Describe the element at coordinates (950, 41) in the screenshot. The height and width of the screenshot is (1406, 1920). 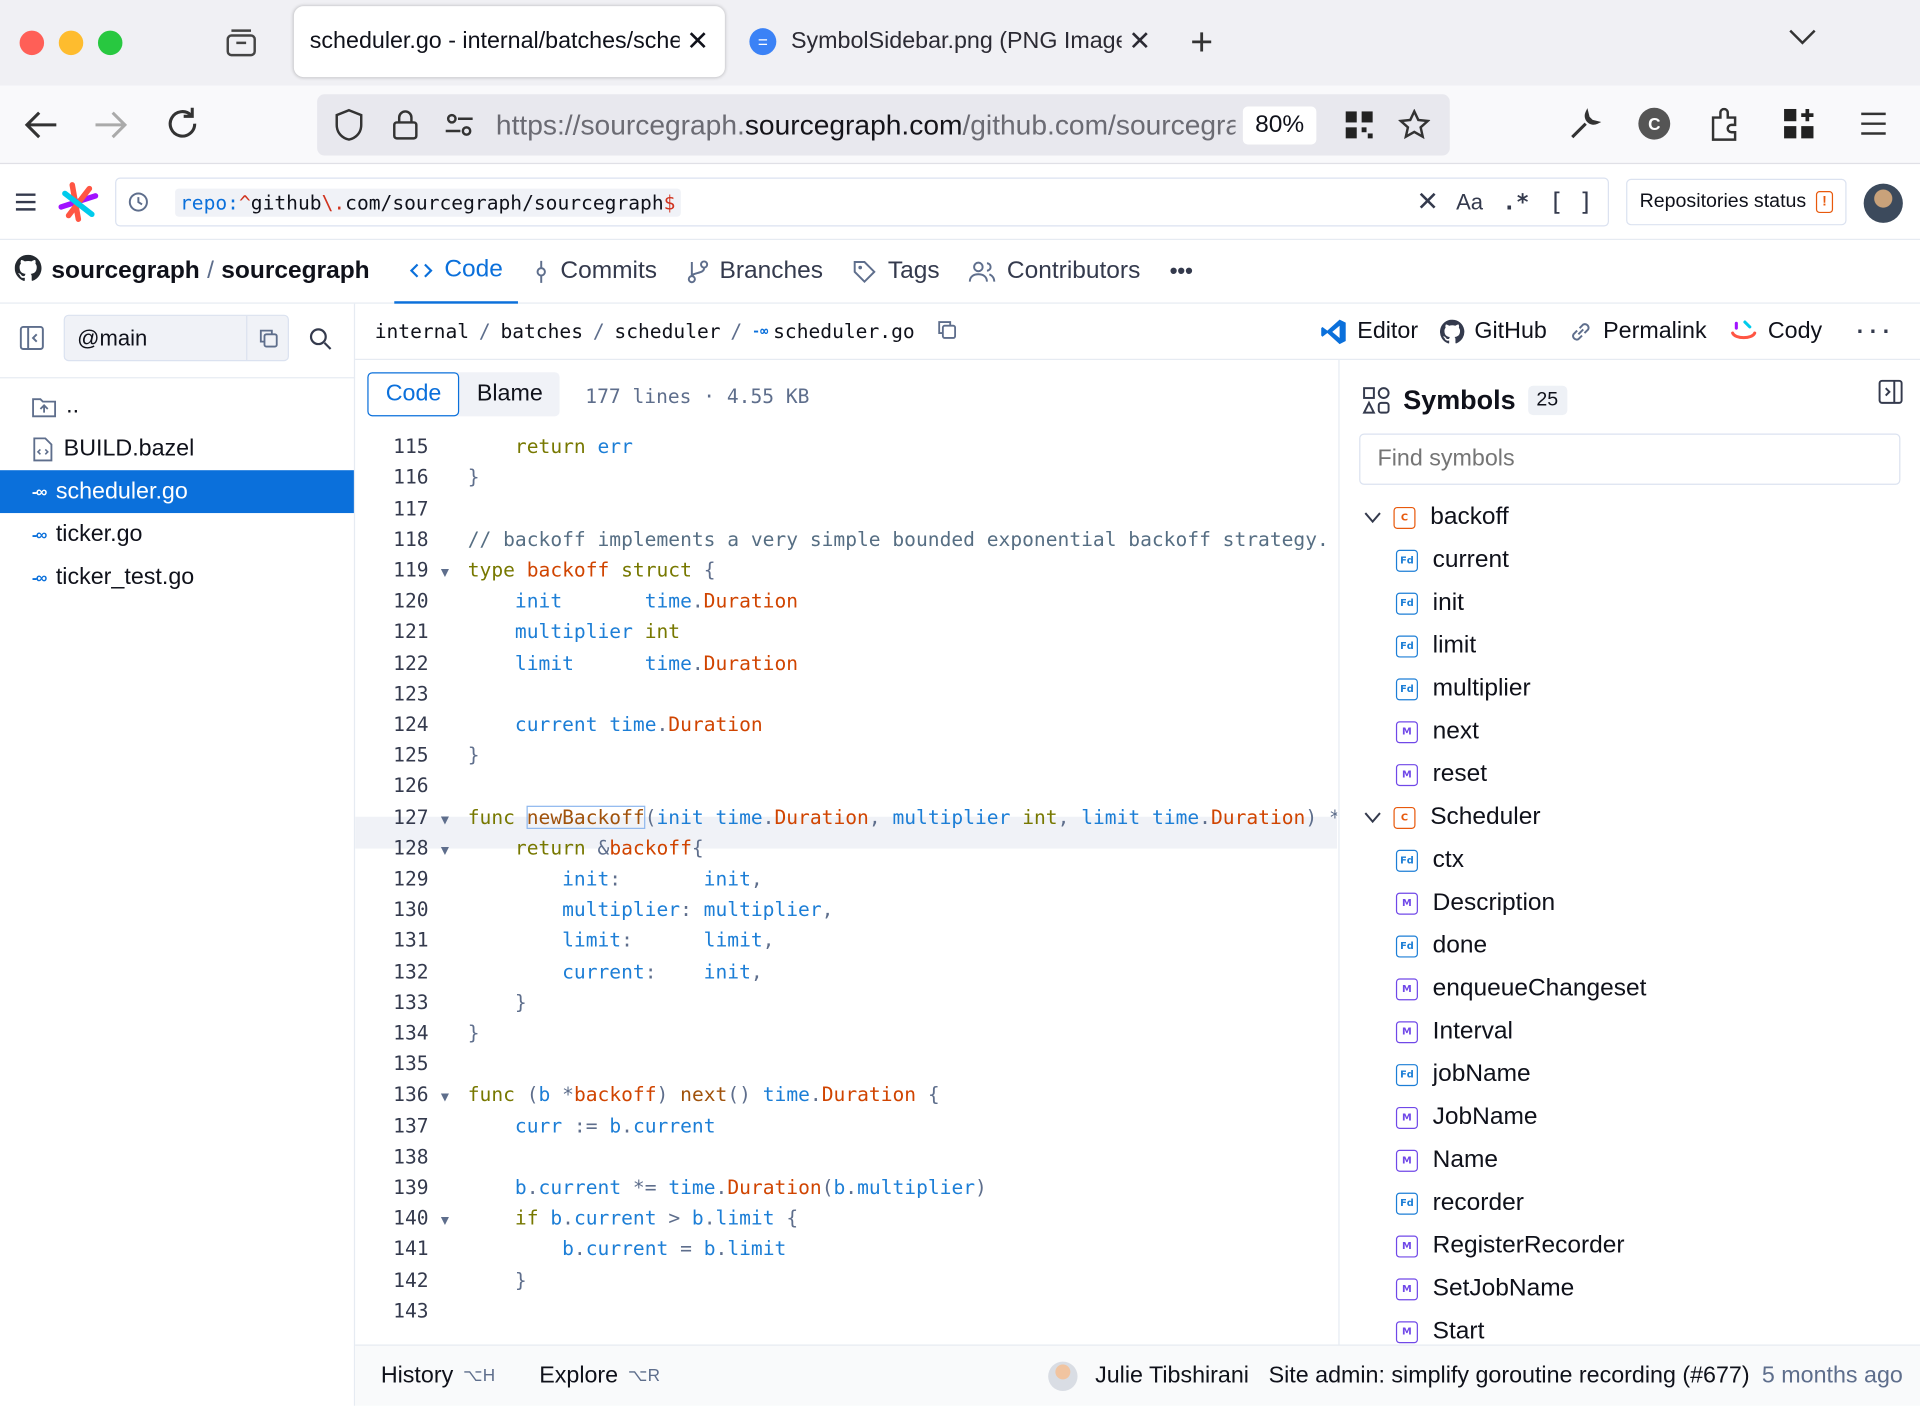
I see `tab-symbolsidebar-png: = SymbolSidebar.png (PNG Image ✕` at that location.